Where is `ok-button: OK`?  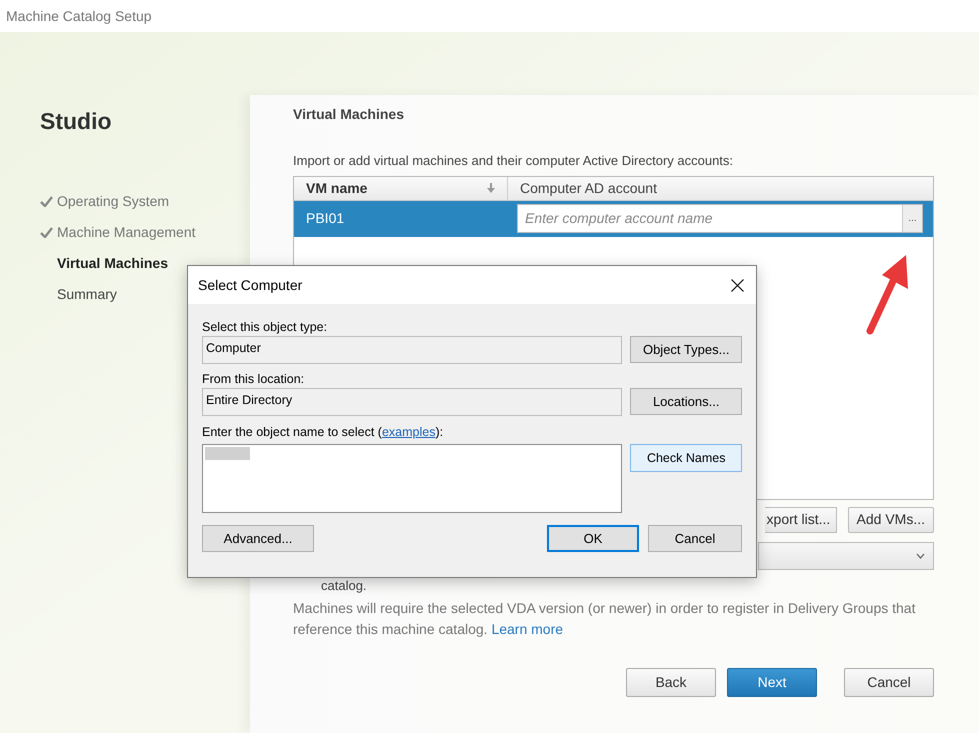
ok-button: OK is located at coordinates (593, 538).